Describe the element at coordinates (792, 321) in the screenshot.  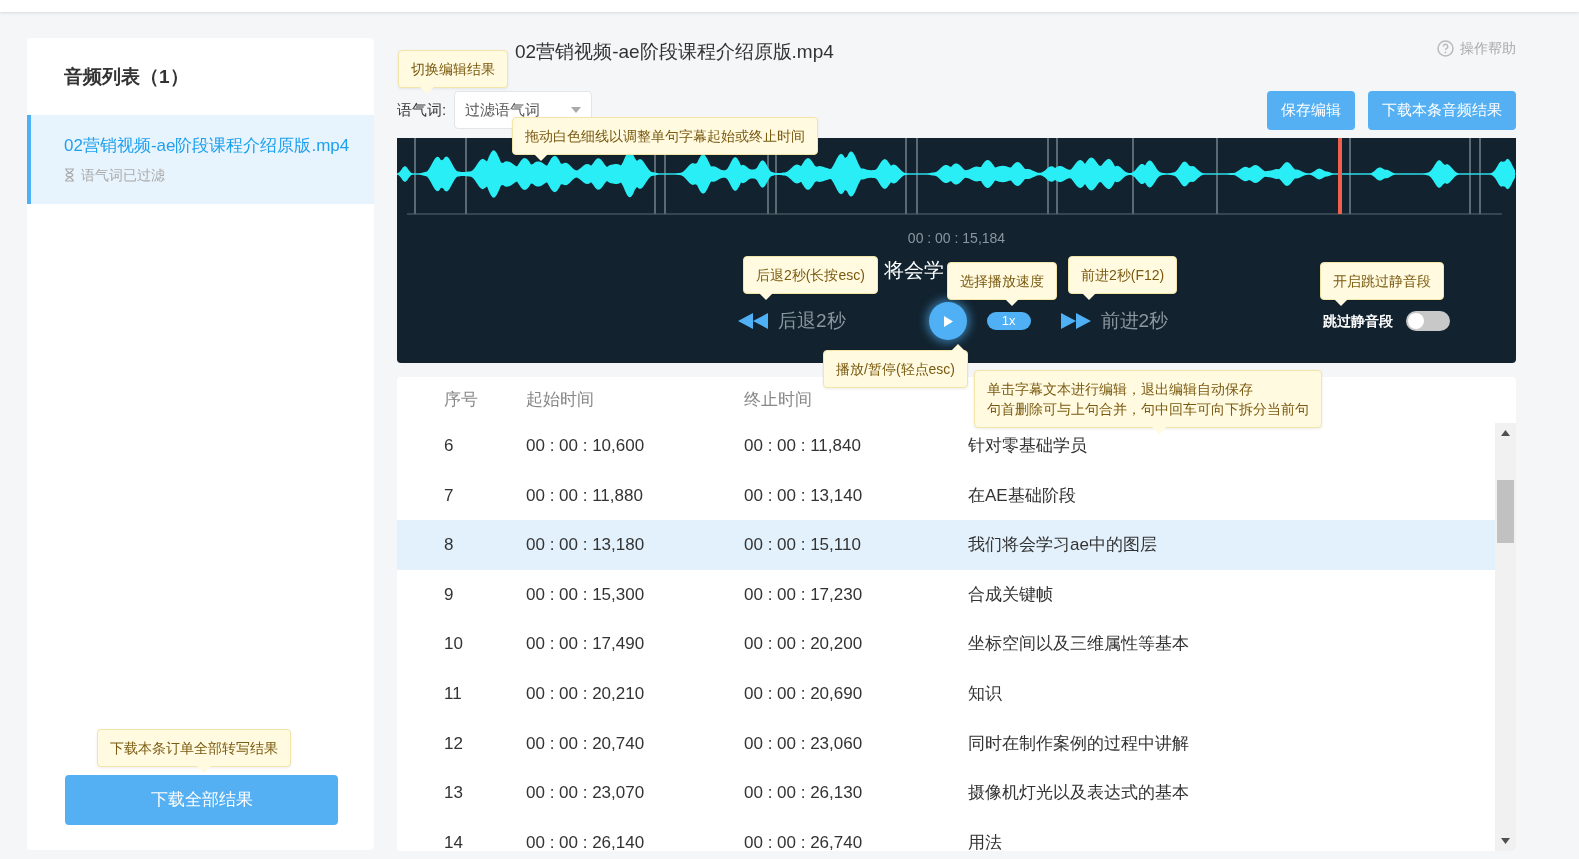
I see `rewind-button: 后退2秒` at that location.